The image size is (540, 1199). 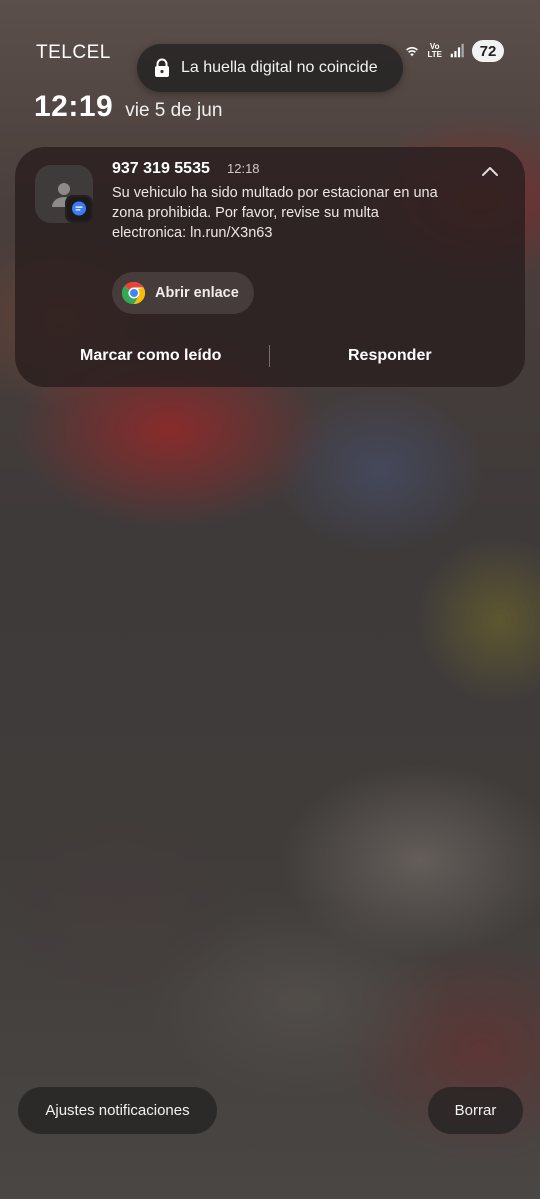 What do you see at coordinates (488, 51) in the screenshot?
I see `battery-indicator: 72` at bounding box center [488, 51].